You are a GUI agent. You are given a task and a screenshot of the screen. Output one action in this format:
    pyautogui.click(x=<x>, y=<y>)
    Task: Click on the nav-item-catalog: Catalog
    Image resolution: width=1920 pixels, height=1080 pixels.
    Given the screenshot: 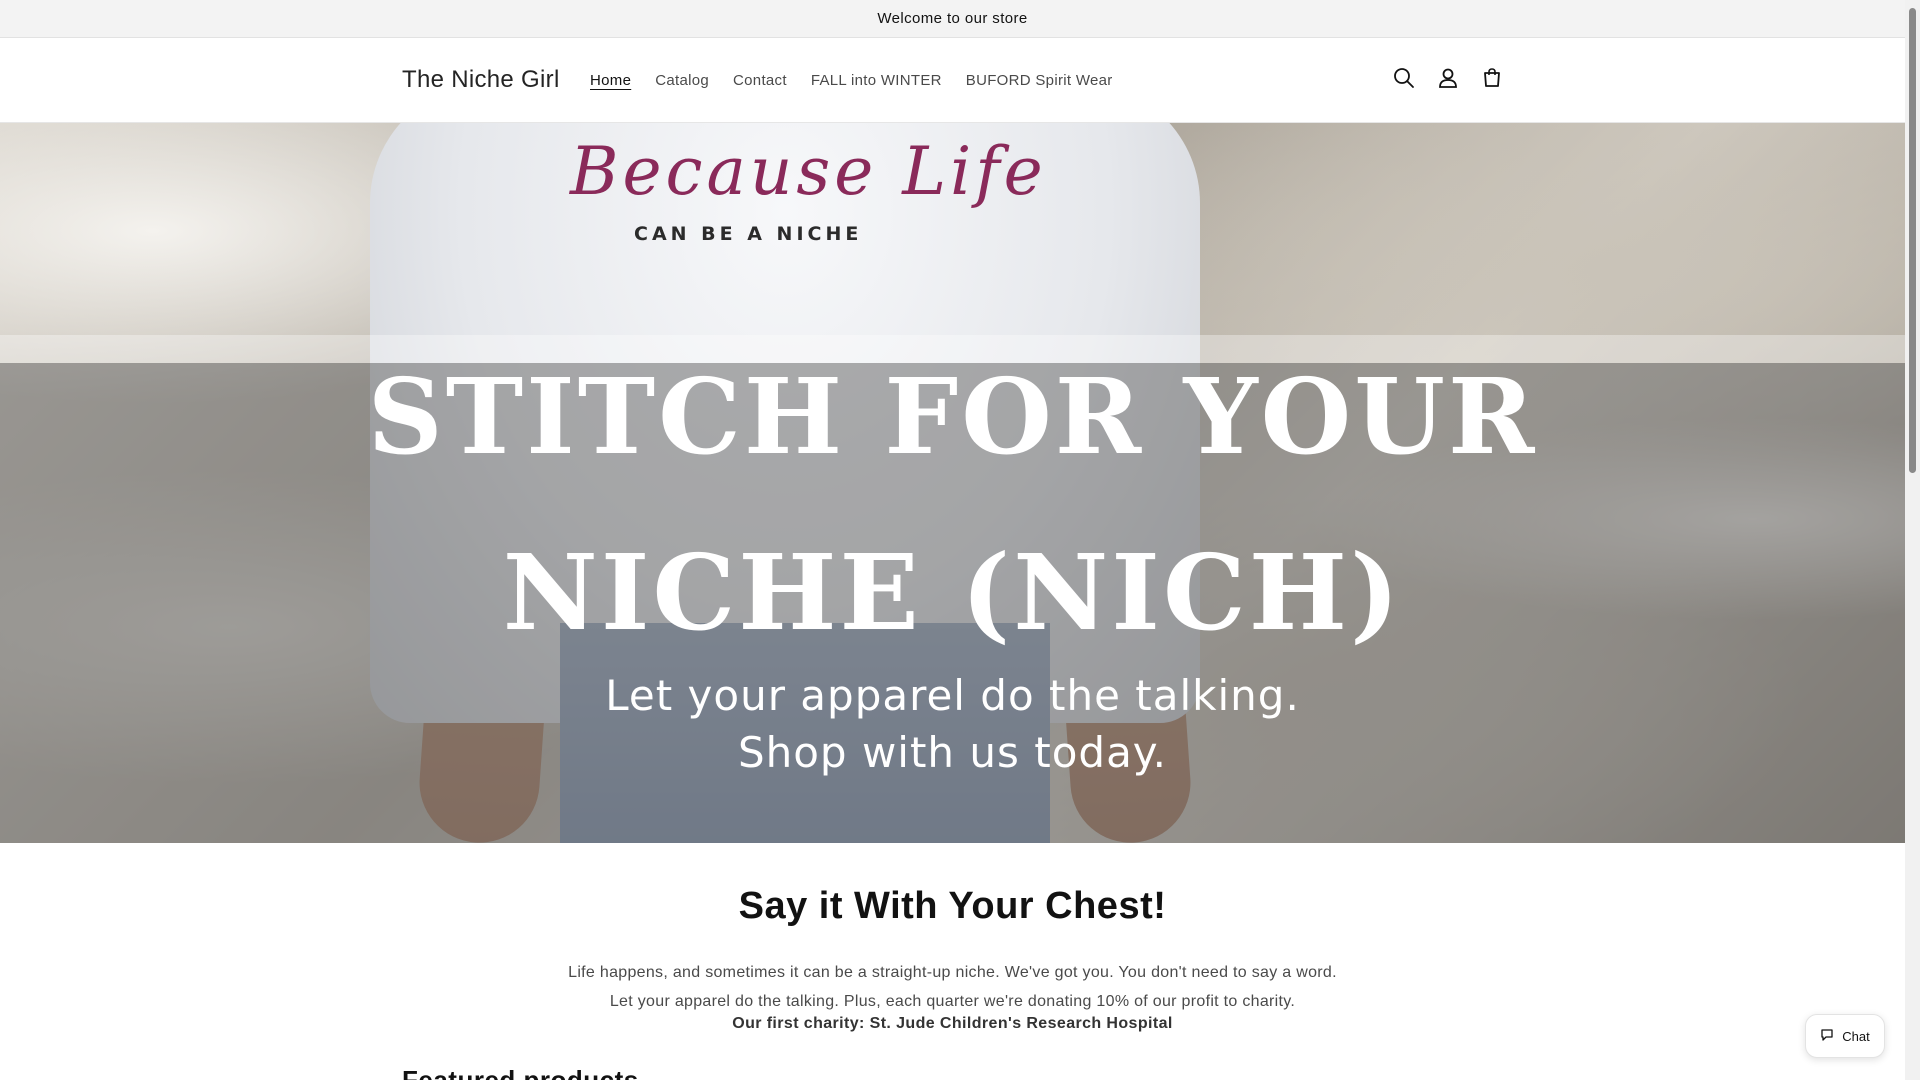 What is the action you would take?
    pyautogui.click(x=682, y=80)
    